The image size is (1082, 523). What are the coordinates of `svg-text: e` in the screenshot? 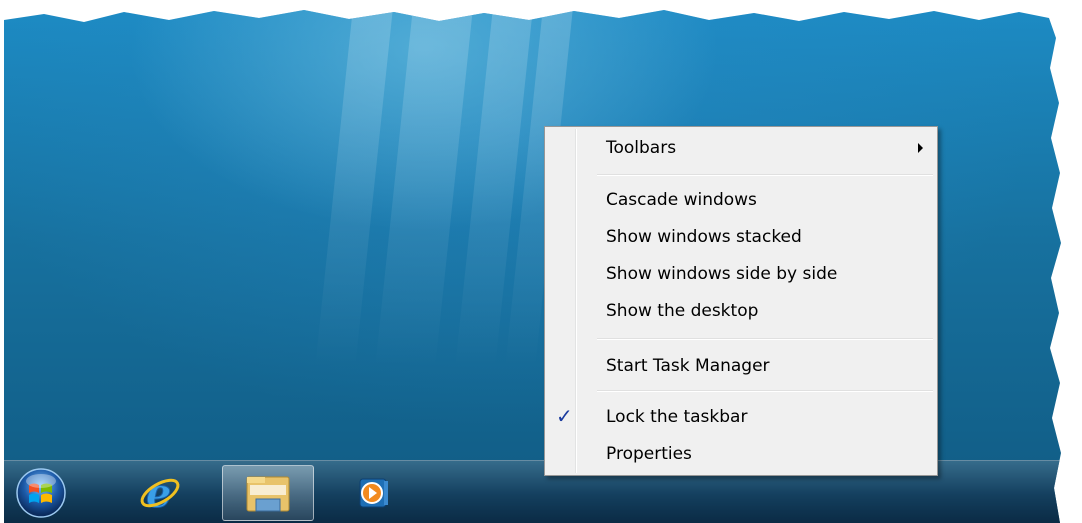 It's located at (158, 493).